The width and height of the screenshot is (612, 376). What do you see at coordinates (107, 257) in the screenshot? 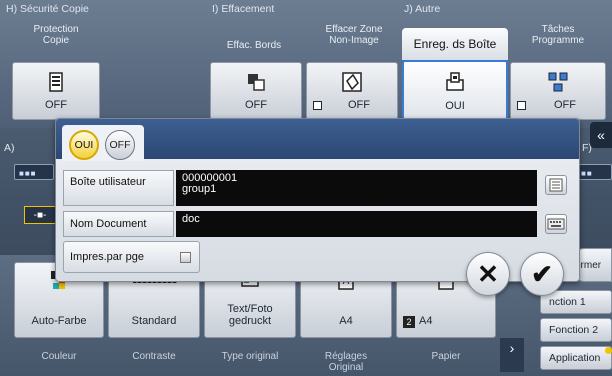
I see `print-per-page-label: Impres.par pge` at bounding box center [107, 257].